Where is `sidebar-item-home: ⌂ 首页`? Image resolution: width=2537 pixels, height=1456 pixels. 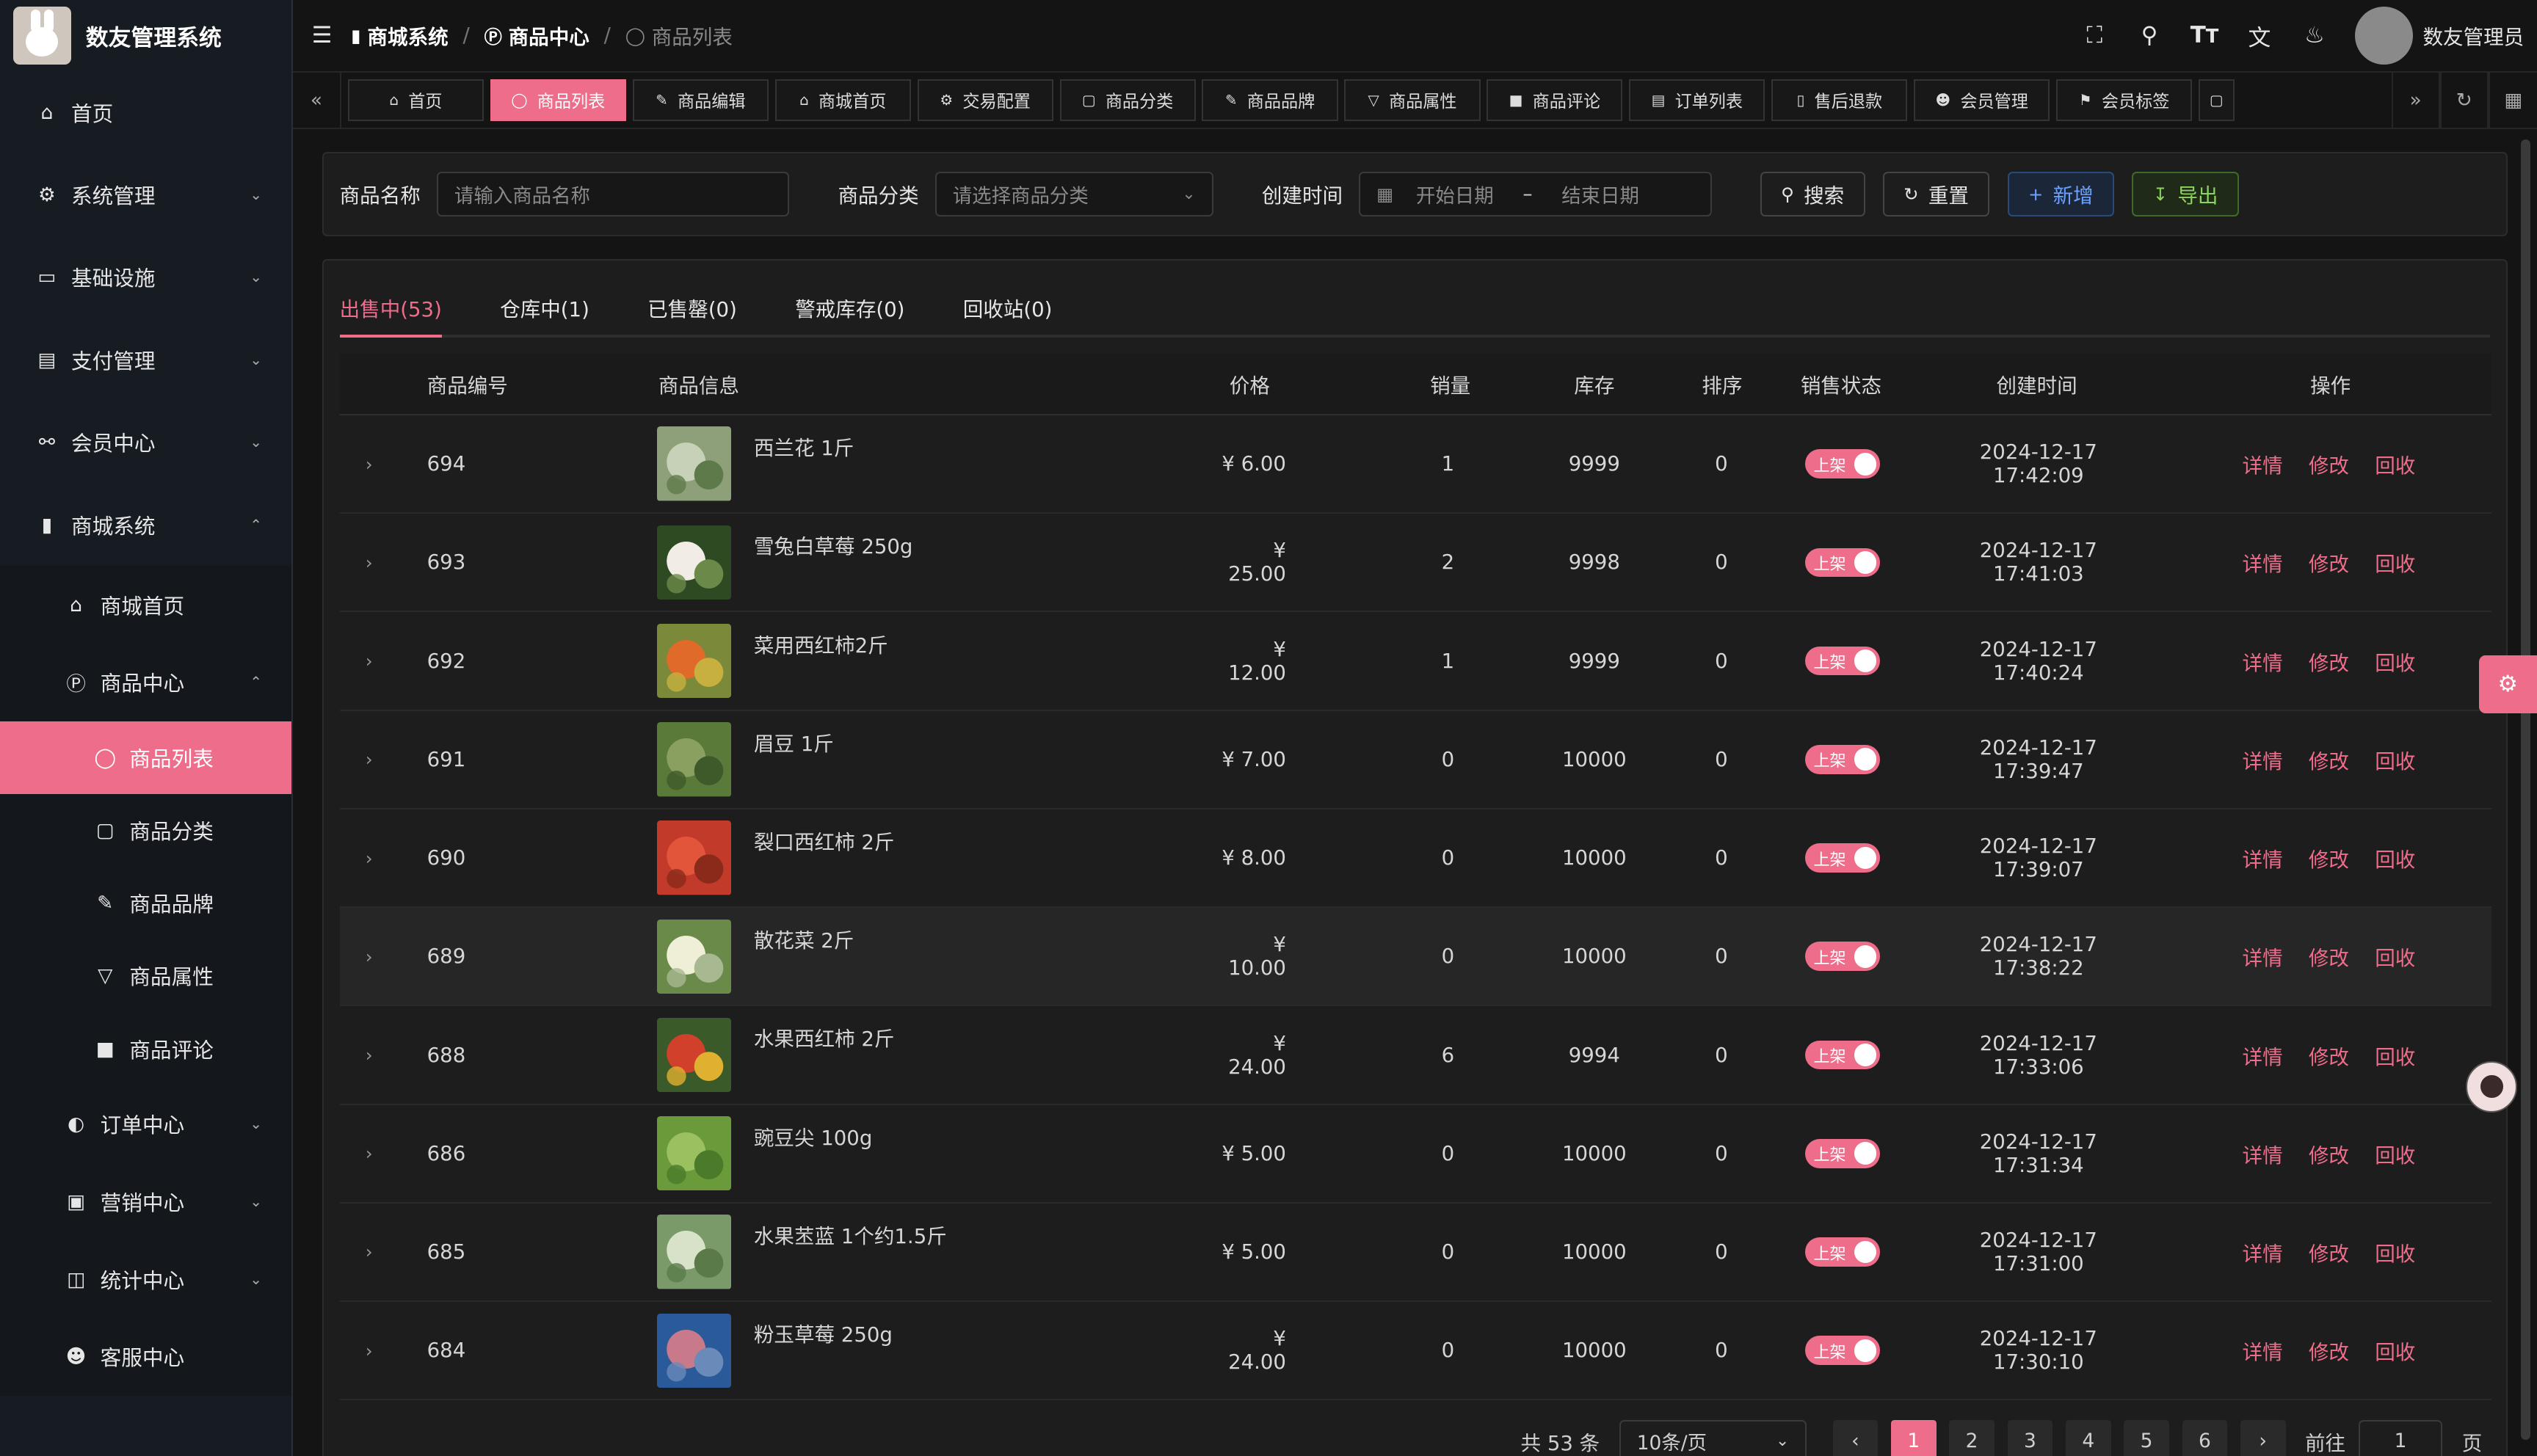 sidebar-item-home: ⌂ 首页 is located at coordinates (145, 112).